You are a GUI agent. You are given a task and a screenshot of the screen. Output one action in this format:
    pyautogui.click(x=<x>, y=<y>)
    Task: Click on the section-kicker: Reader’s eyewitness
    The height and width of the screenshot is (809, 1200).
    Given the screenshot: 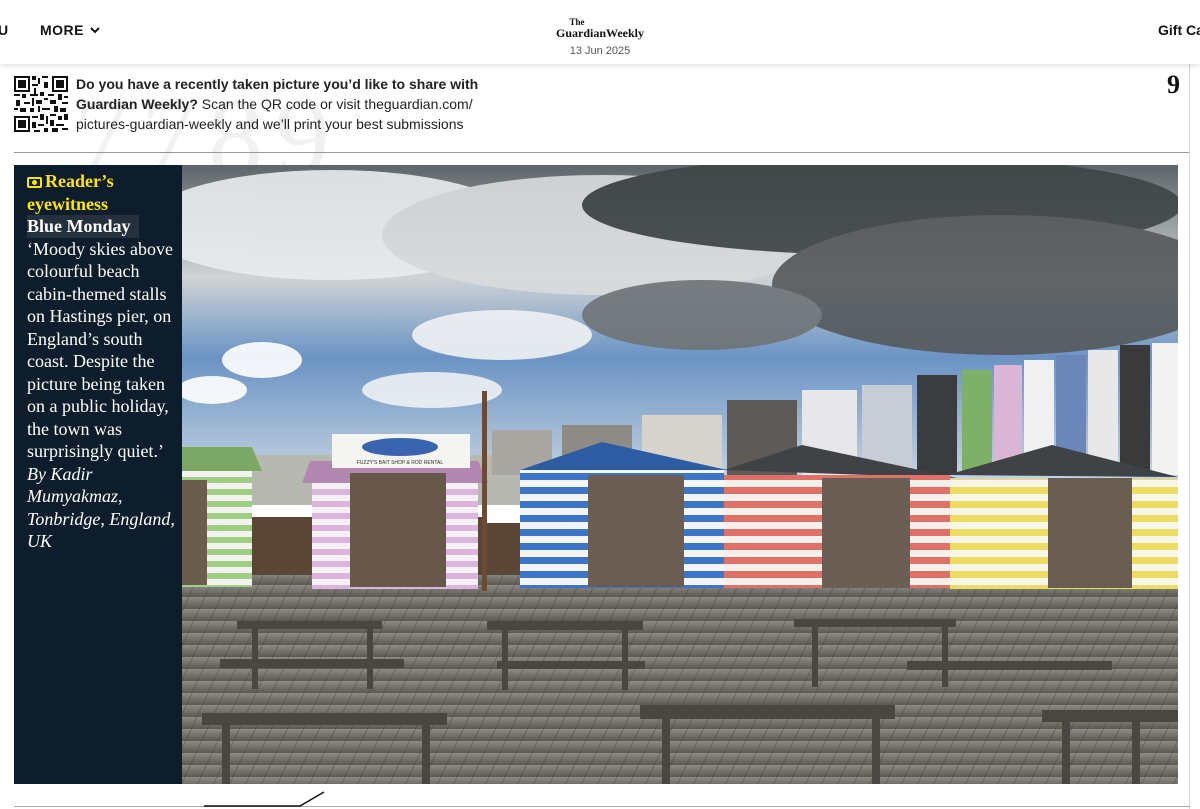 What is the action you would take?
    pyautogui.click(x=70, y=192)
    